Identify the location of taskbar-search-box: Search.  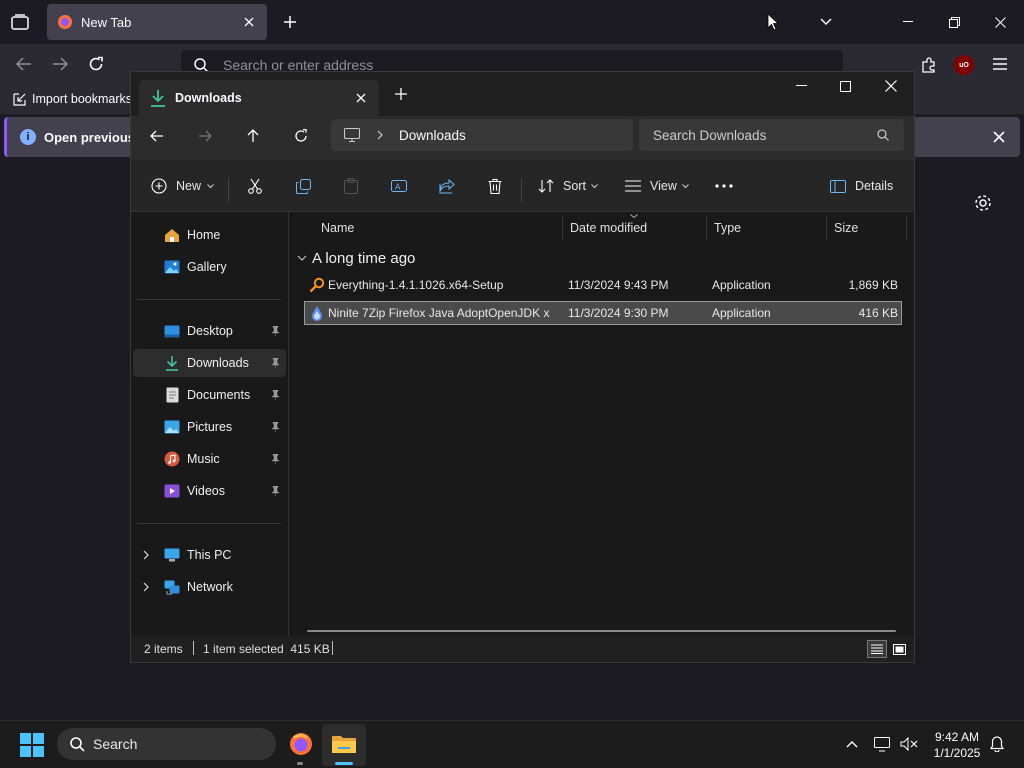
(166, 744).